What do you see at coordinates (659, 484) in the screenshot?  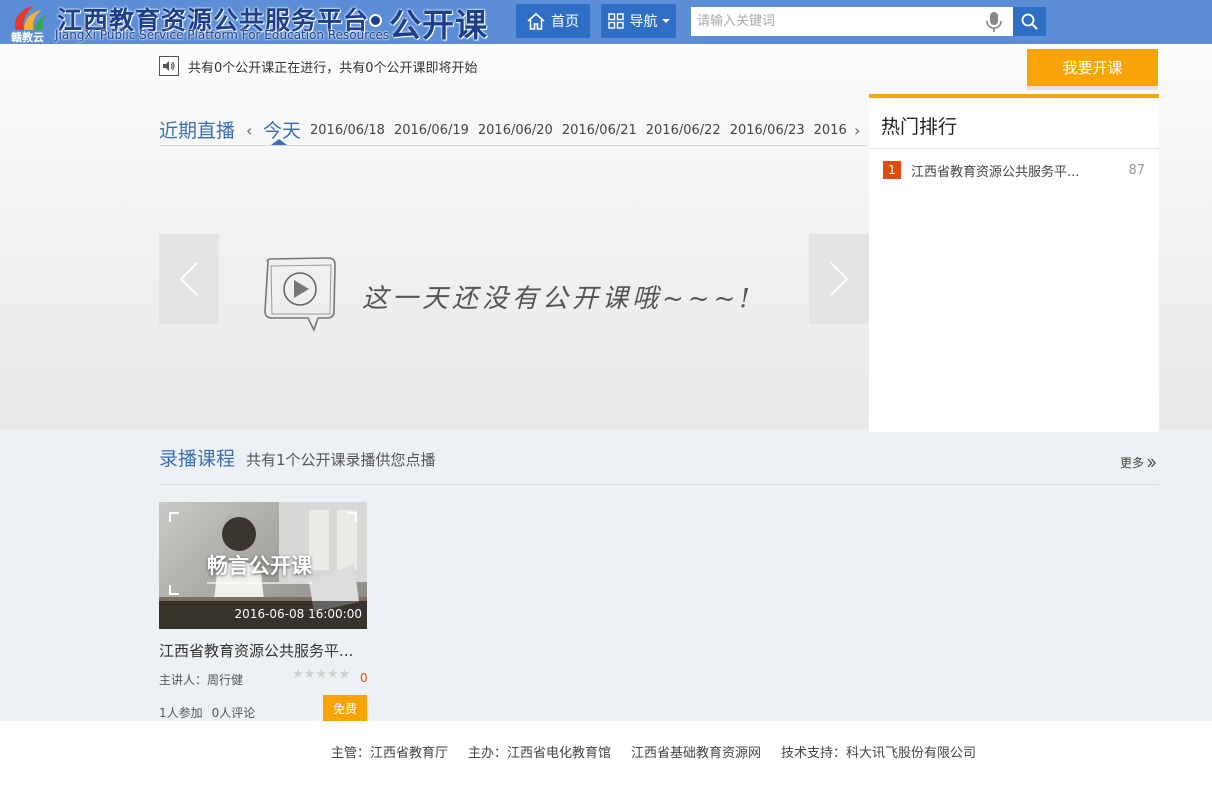 I see `recorded-divider` at bounding box center [659, 484].